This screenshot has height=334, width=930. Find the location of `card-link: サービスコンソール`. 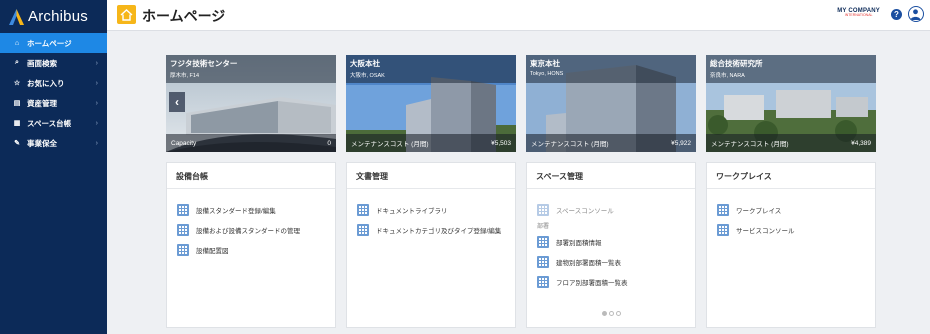

card-link: サービスコンソール is located at coordinates (796, 230).